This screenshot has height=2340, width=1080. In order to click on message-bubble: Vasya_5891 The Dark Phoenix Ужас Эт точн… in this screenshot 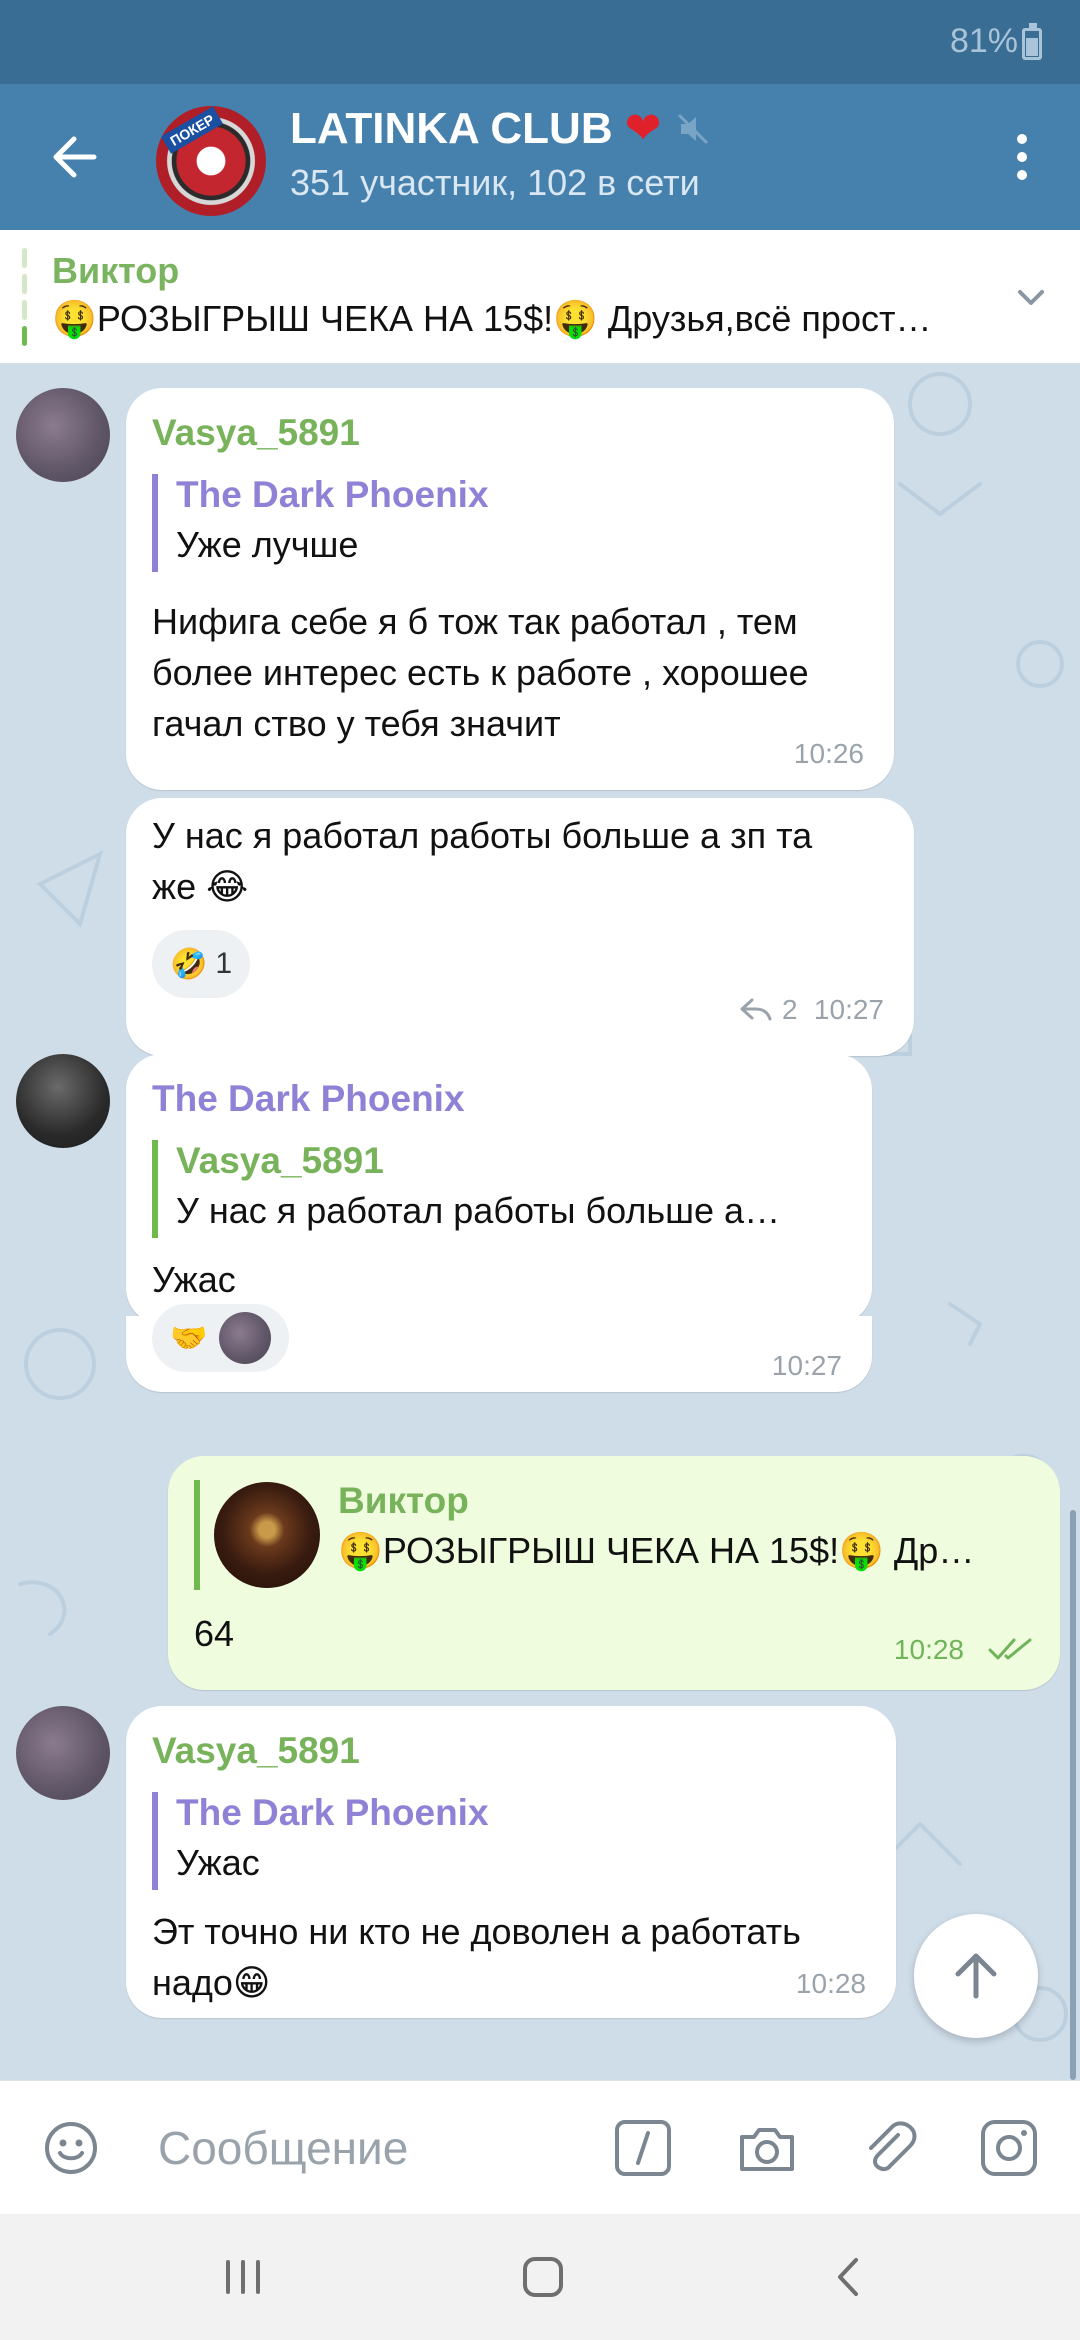, I will do `click(511, 1862)`.